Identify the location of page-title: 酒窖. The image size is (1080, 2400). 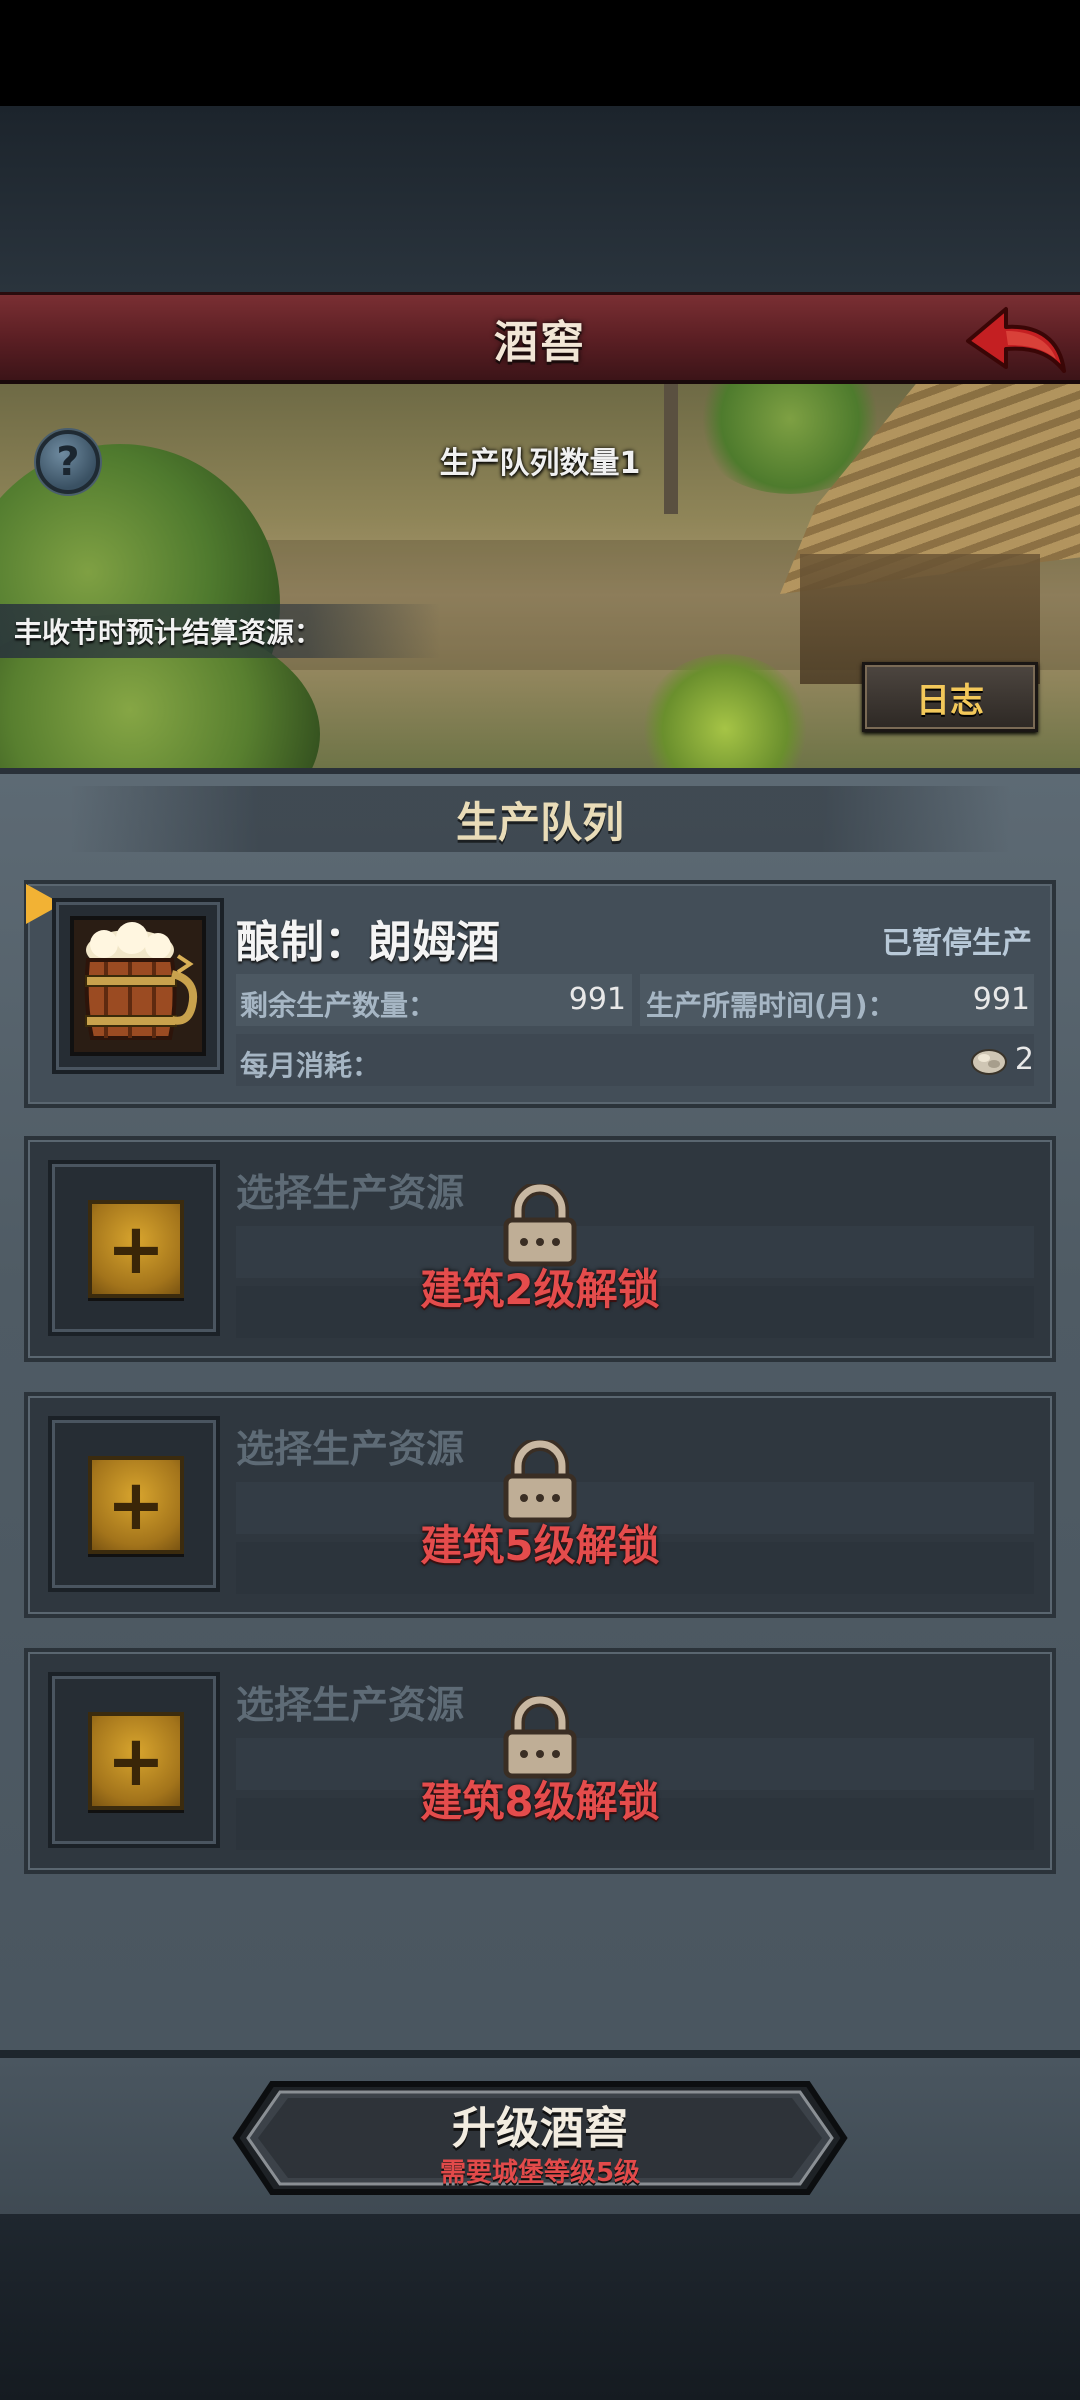
(540, 342).